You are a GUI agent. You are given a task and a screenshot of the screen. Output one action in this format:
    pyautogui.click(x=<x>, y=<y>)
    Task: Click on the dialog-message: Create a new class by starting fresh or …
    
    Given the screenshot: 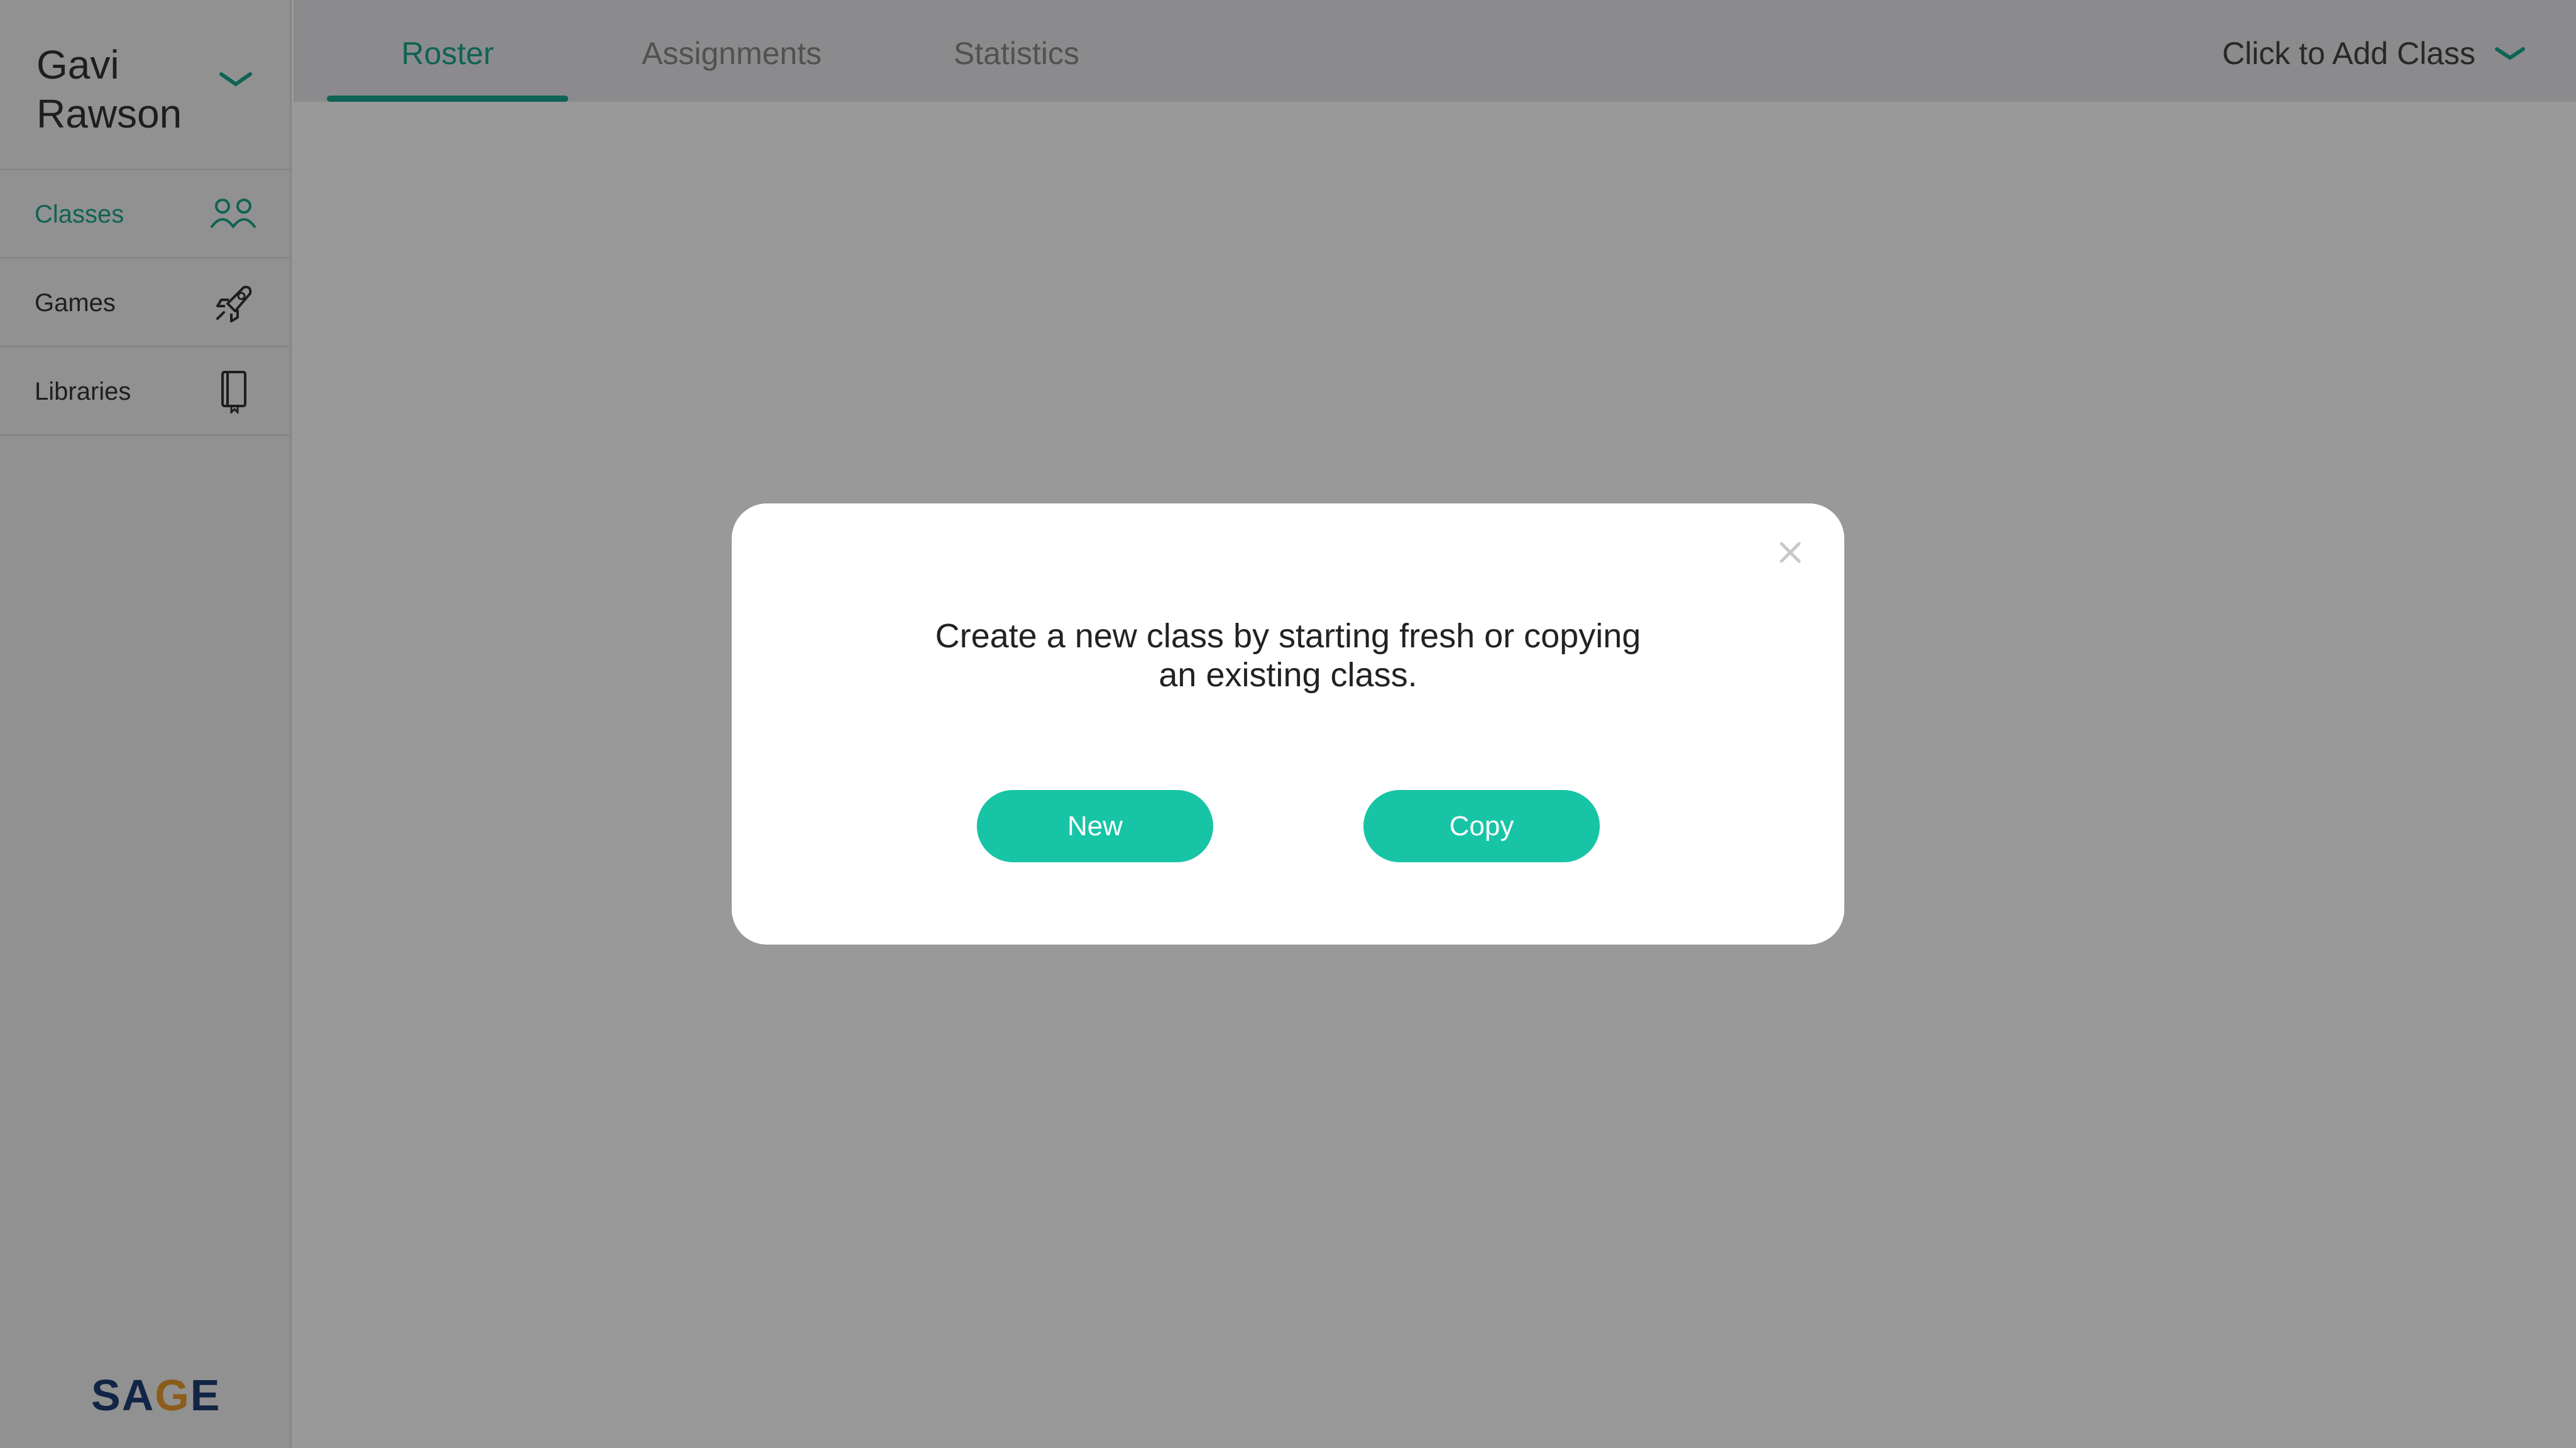 What is the action you would take?
    pyautogui.click(x=1288, y=655)
    